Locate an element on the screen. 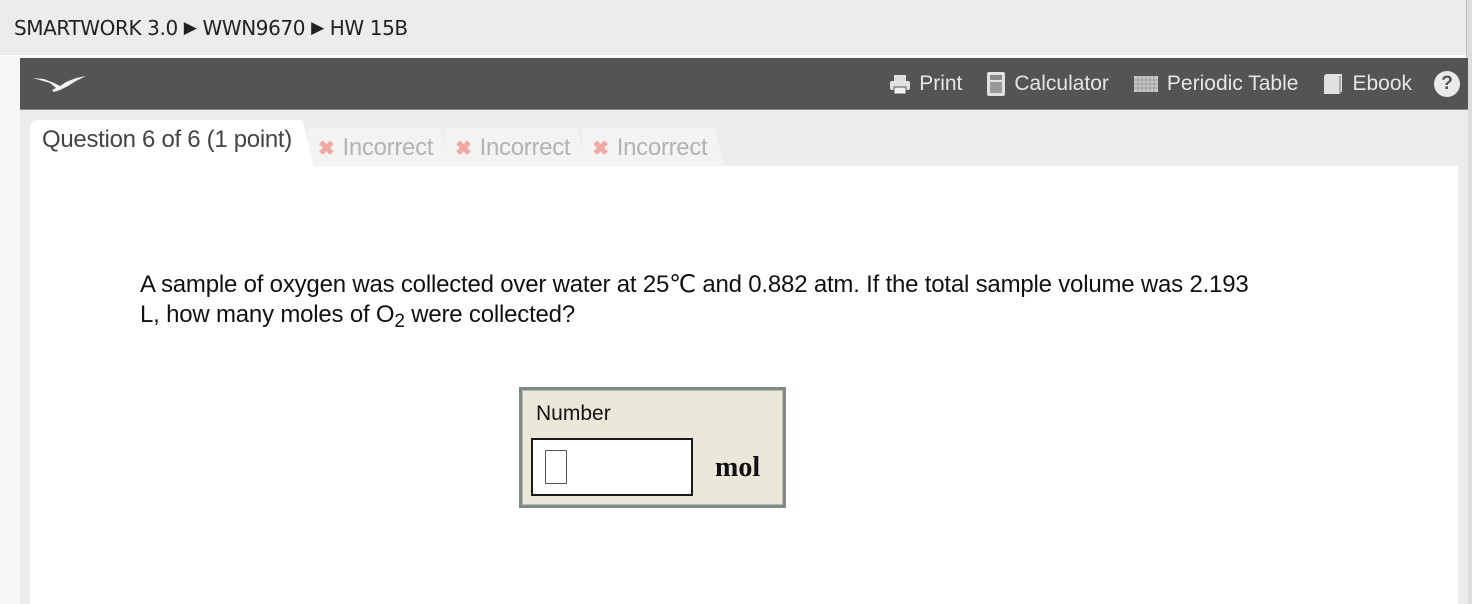  tab-attempt-1: ✖ Incorrect is located at coordinates (380, 148).